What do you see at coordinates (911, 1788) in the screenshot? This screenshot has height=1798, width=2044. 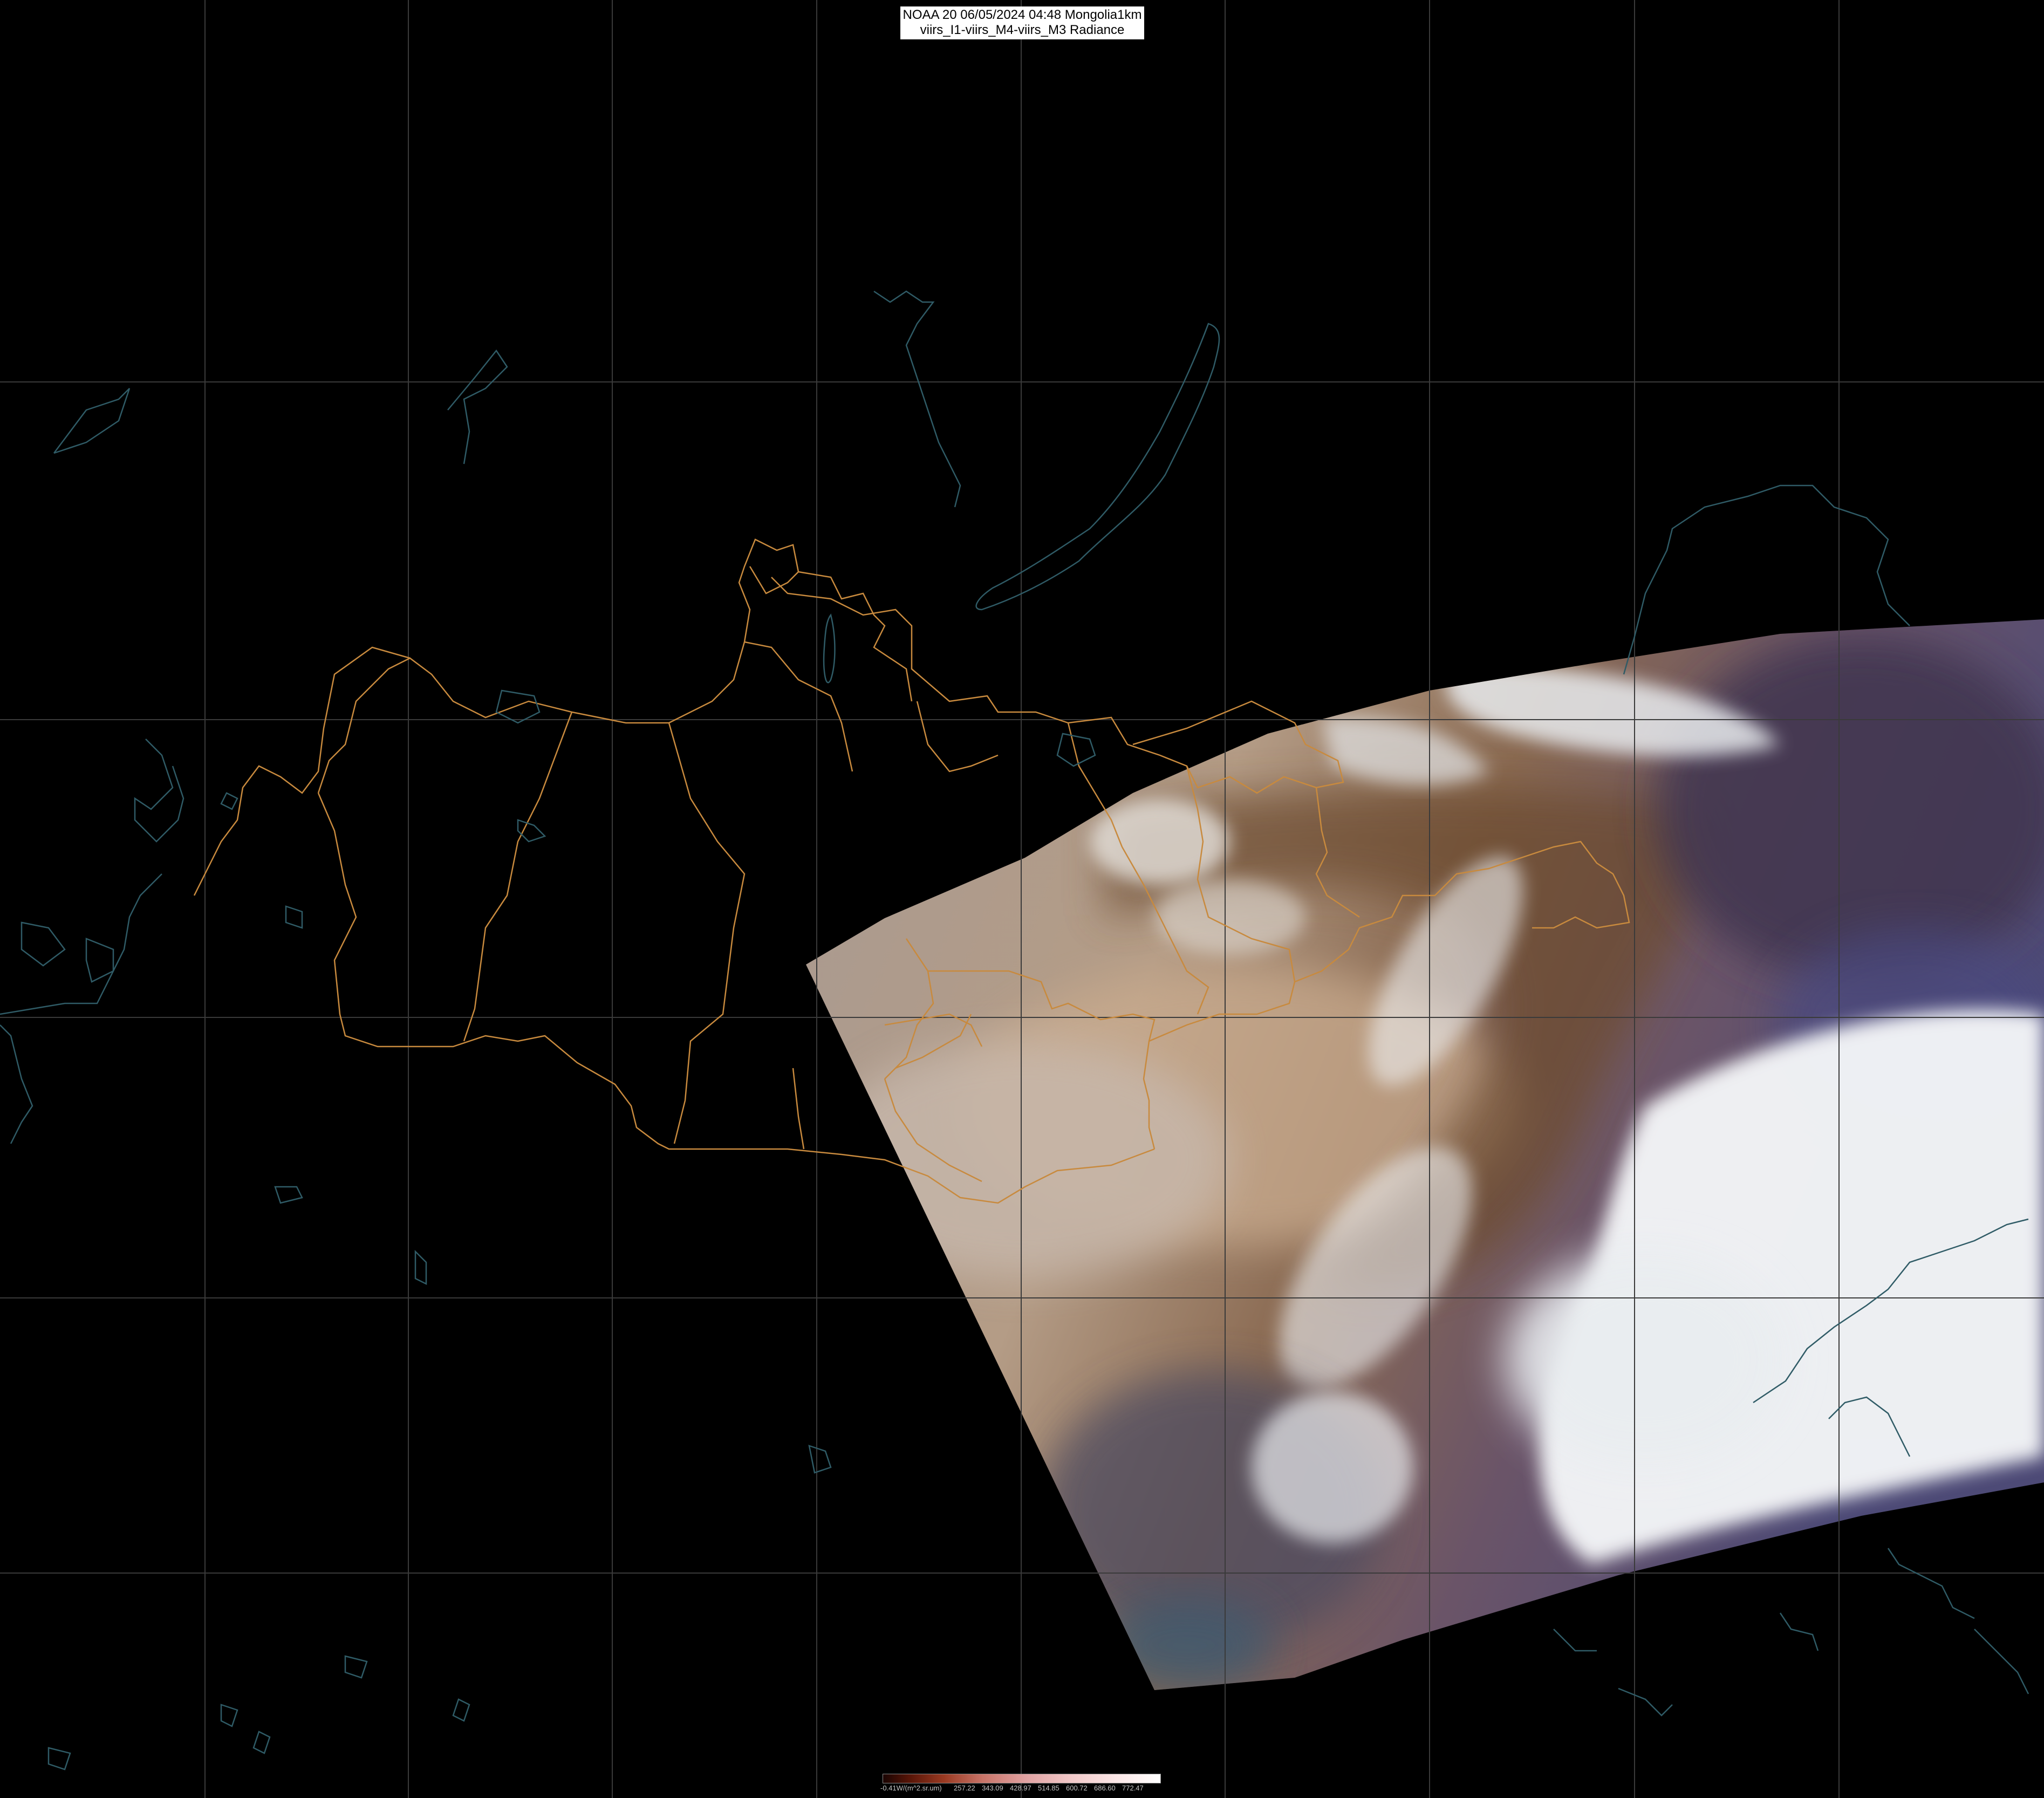 I see `colorbar-unit-label: -0.41W/(m^2.sr.um)` at bounding box center [911, 1788].